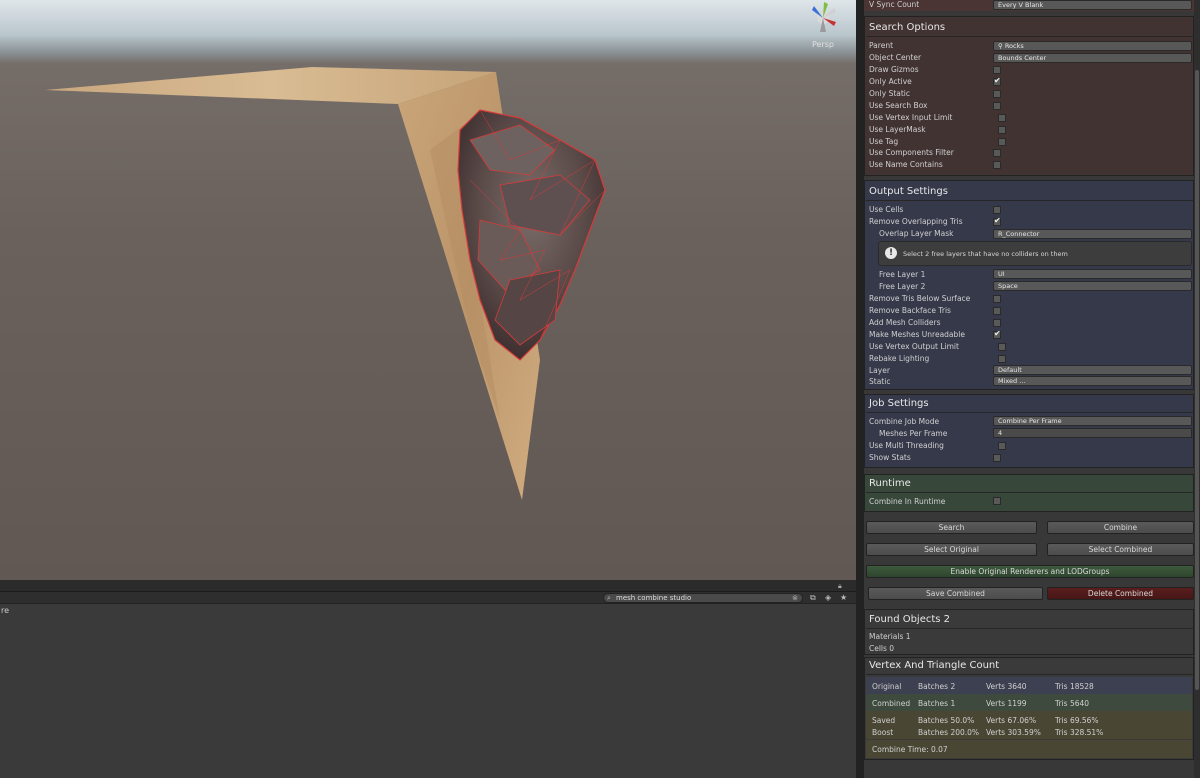 The width and height of the screenshot is (1200, 778). Describe the element at coordinates (898, 105) in the screenshot. I see `use-search-box-label: Use Search Box` at that location.